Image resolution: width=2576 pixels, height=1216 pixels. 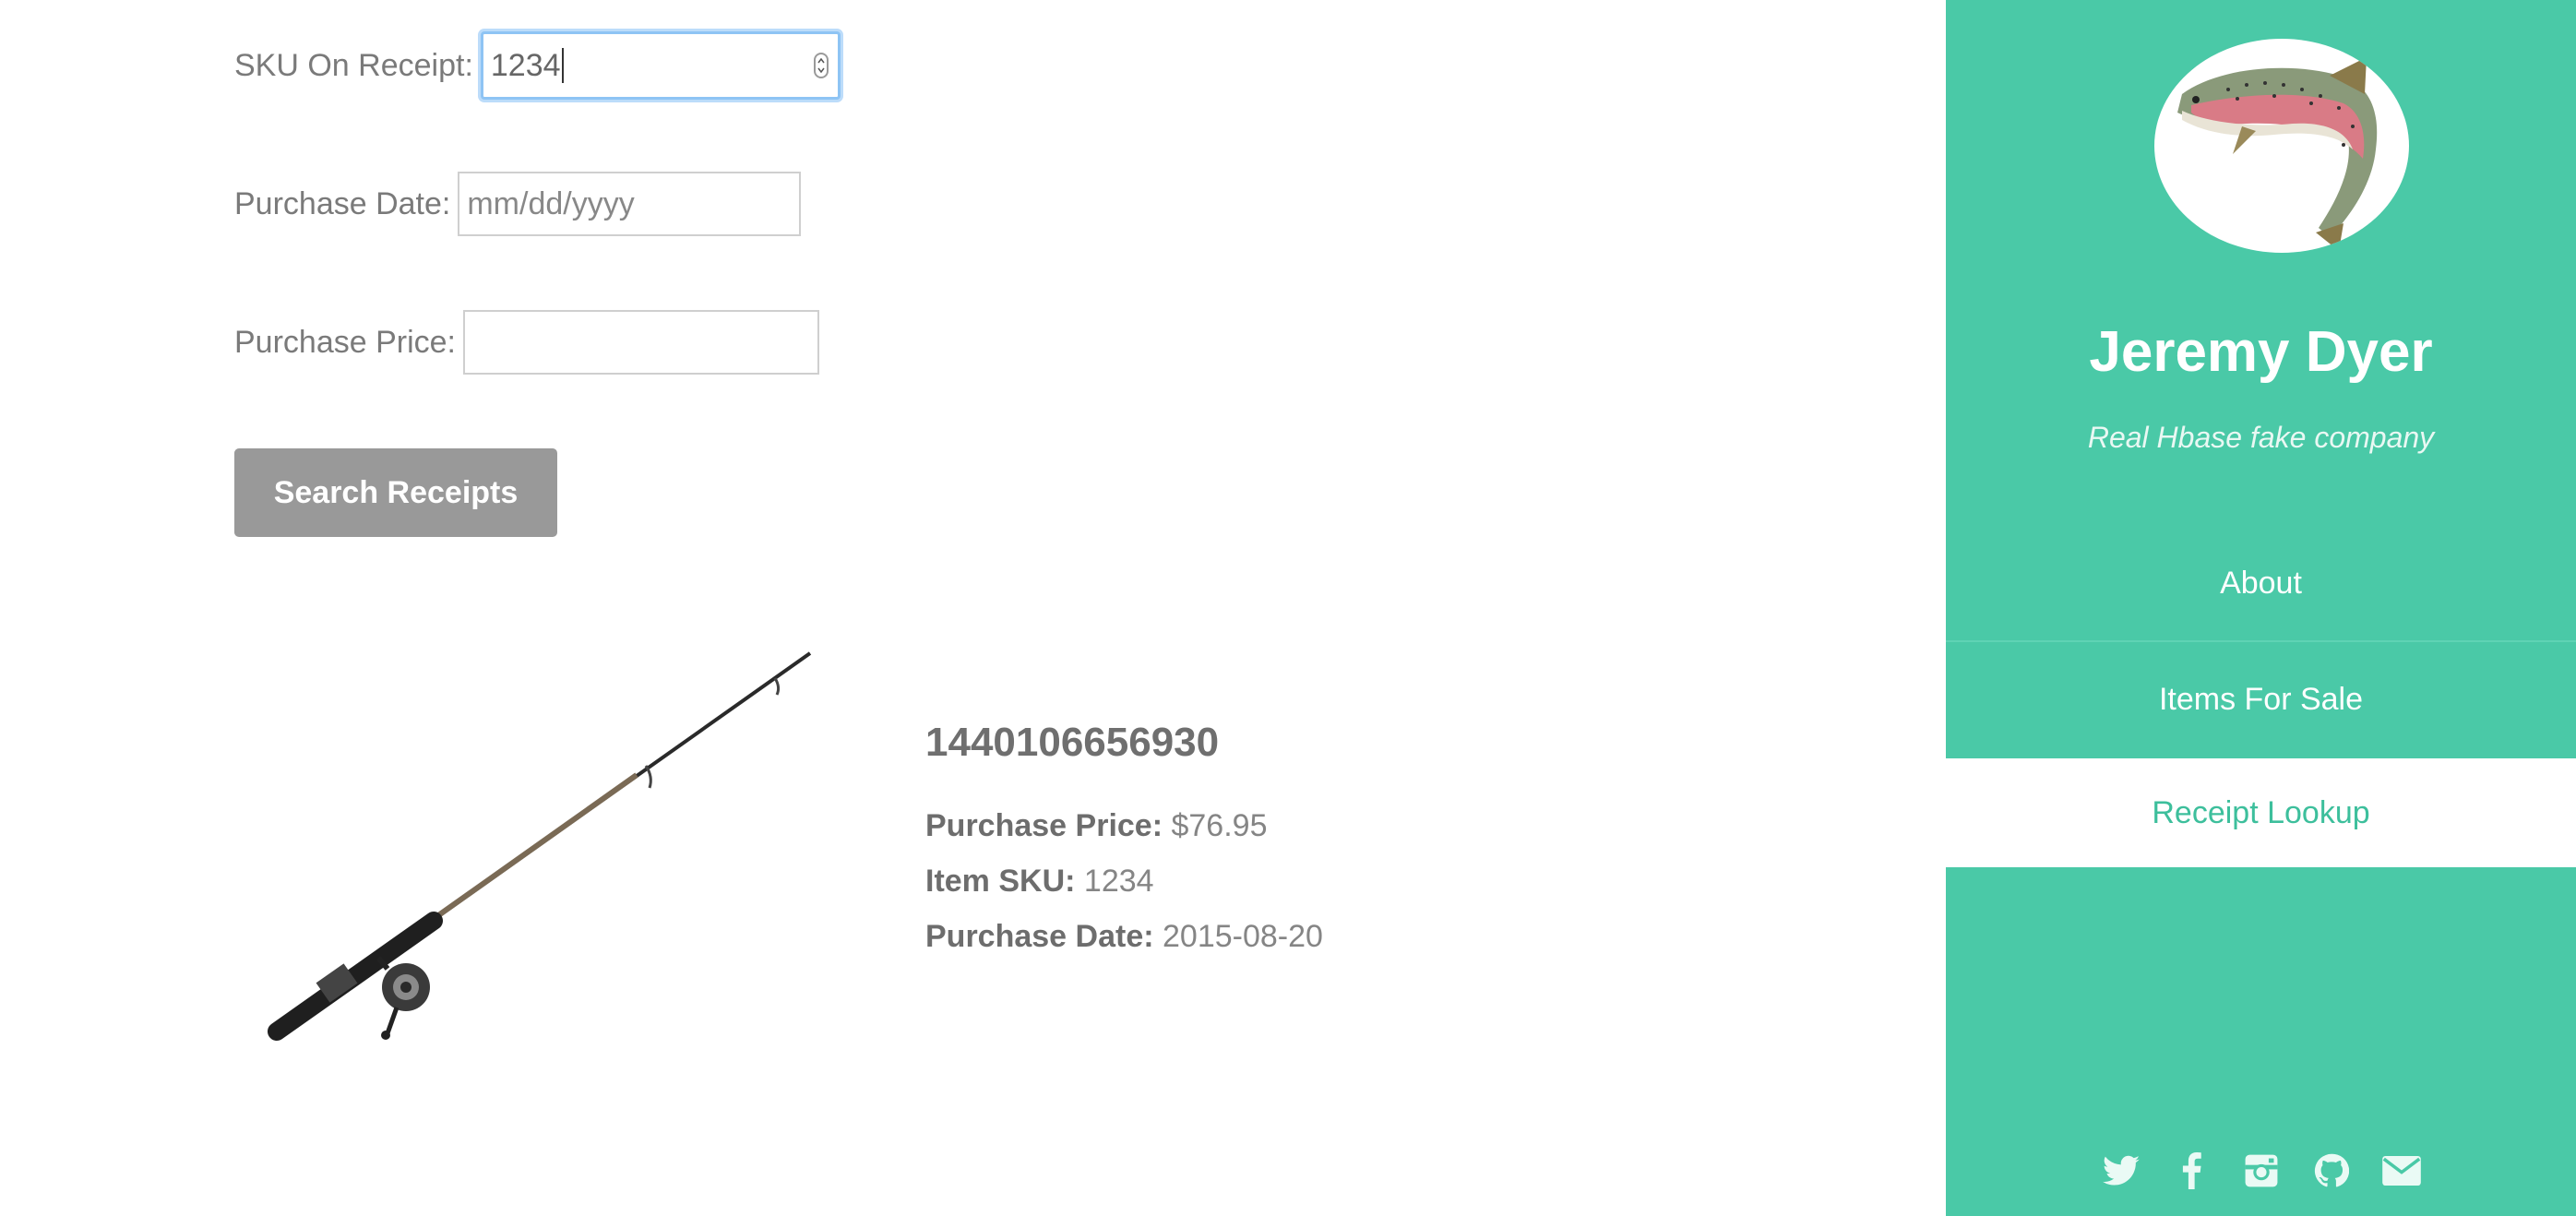 I want to click on site-tagline: Real Hbase fake company, so click(x=2261, y=437).